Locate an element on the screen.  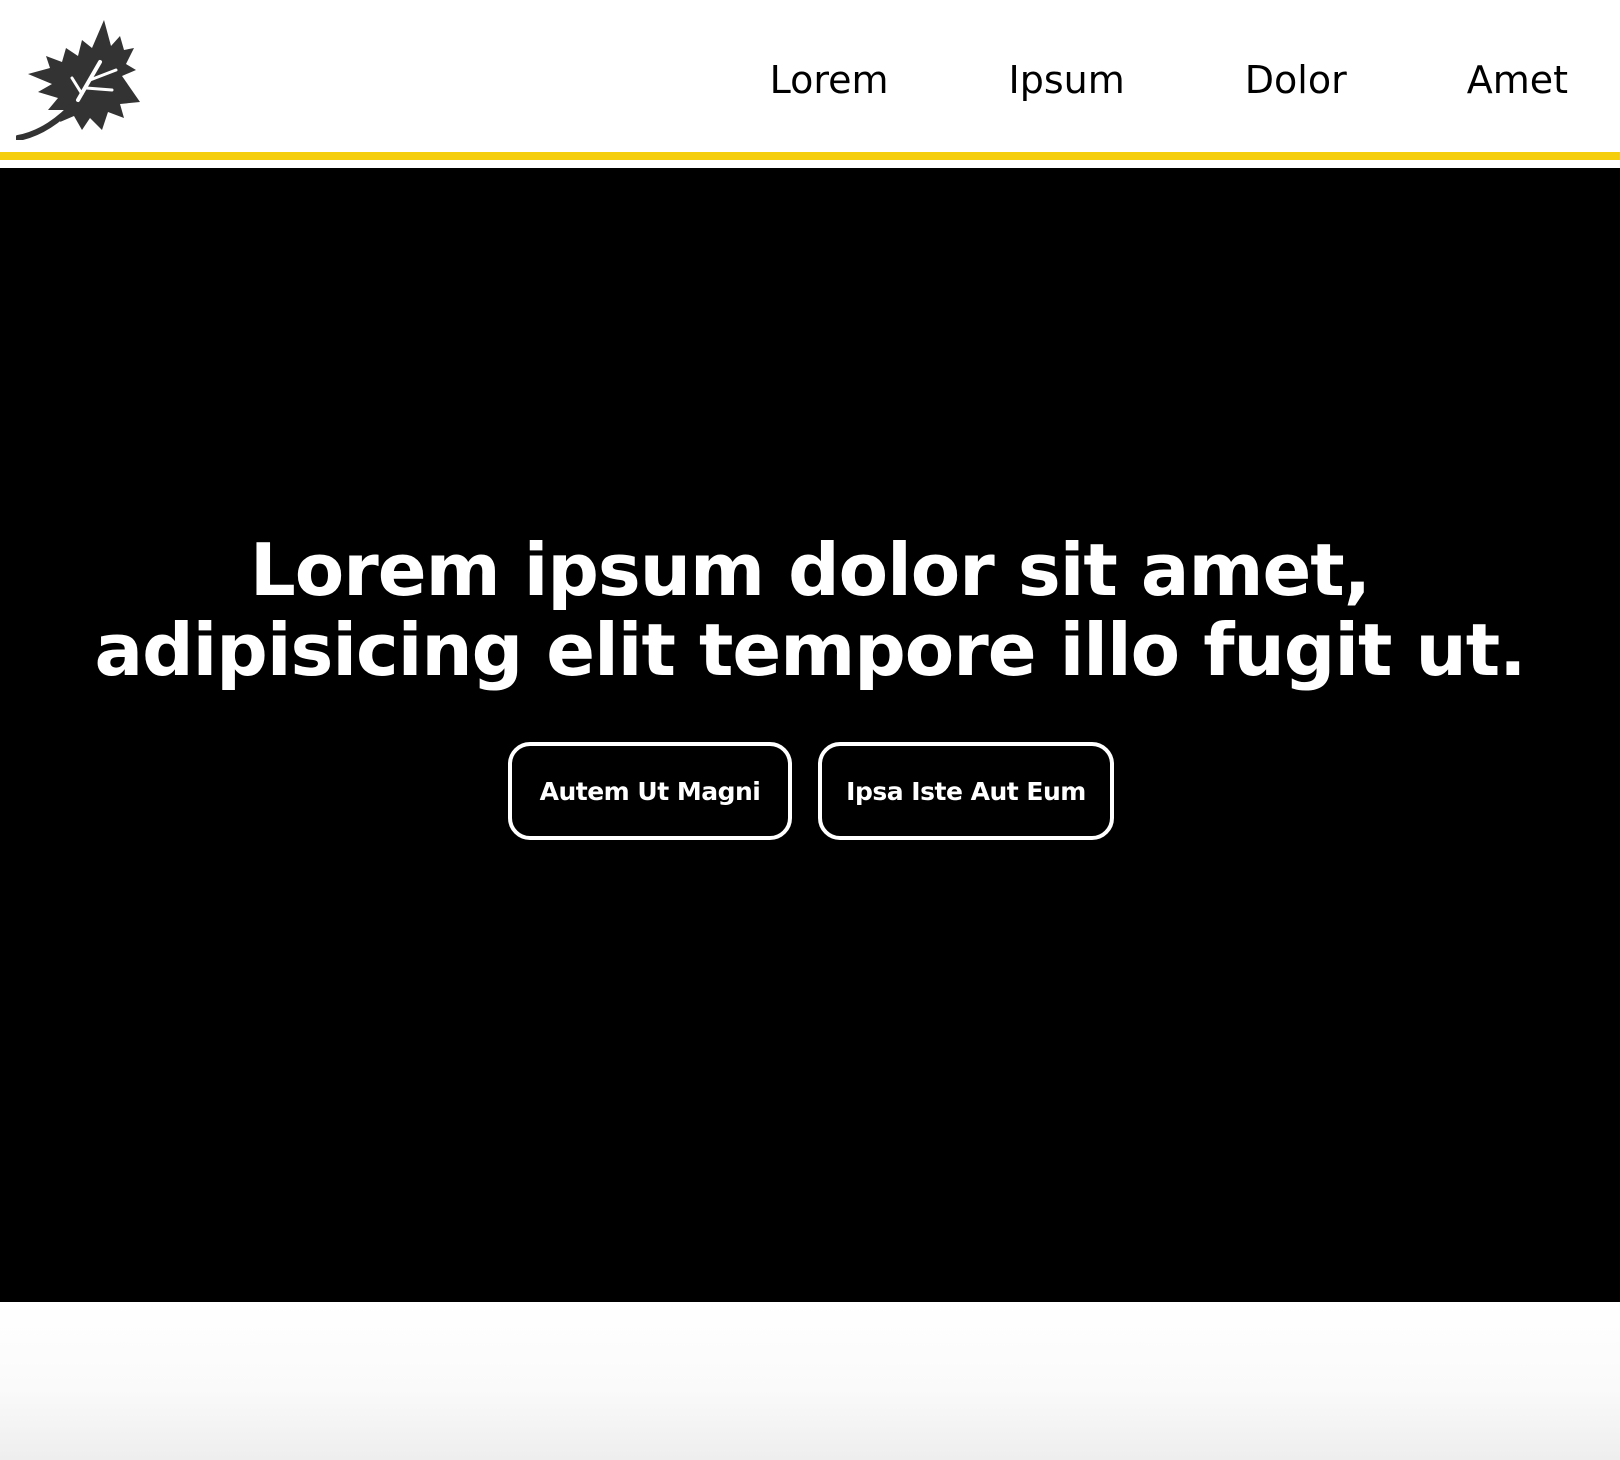
nav-item-lorem: Lorem is located at coordinates (829, 80).